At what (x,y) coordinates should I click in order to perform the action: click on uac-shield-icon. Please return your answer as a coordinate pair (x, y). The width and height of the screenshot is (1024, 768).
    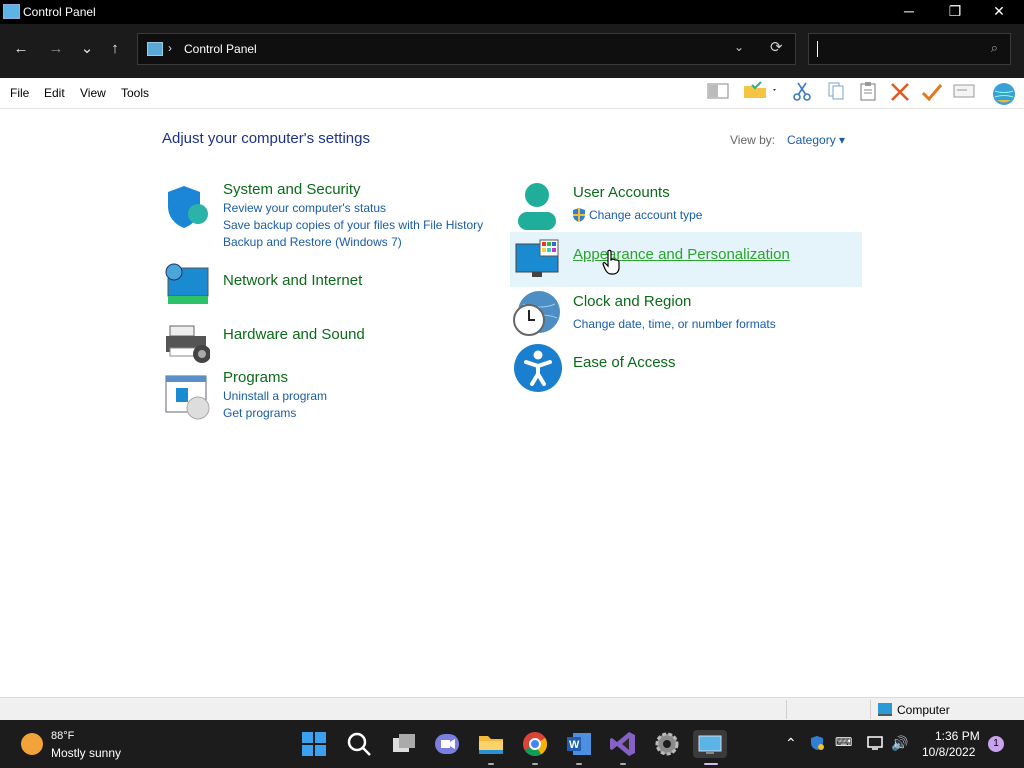
    Looking at the image, I should click on (579, 215).